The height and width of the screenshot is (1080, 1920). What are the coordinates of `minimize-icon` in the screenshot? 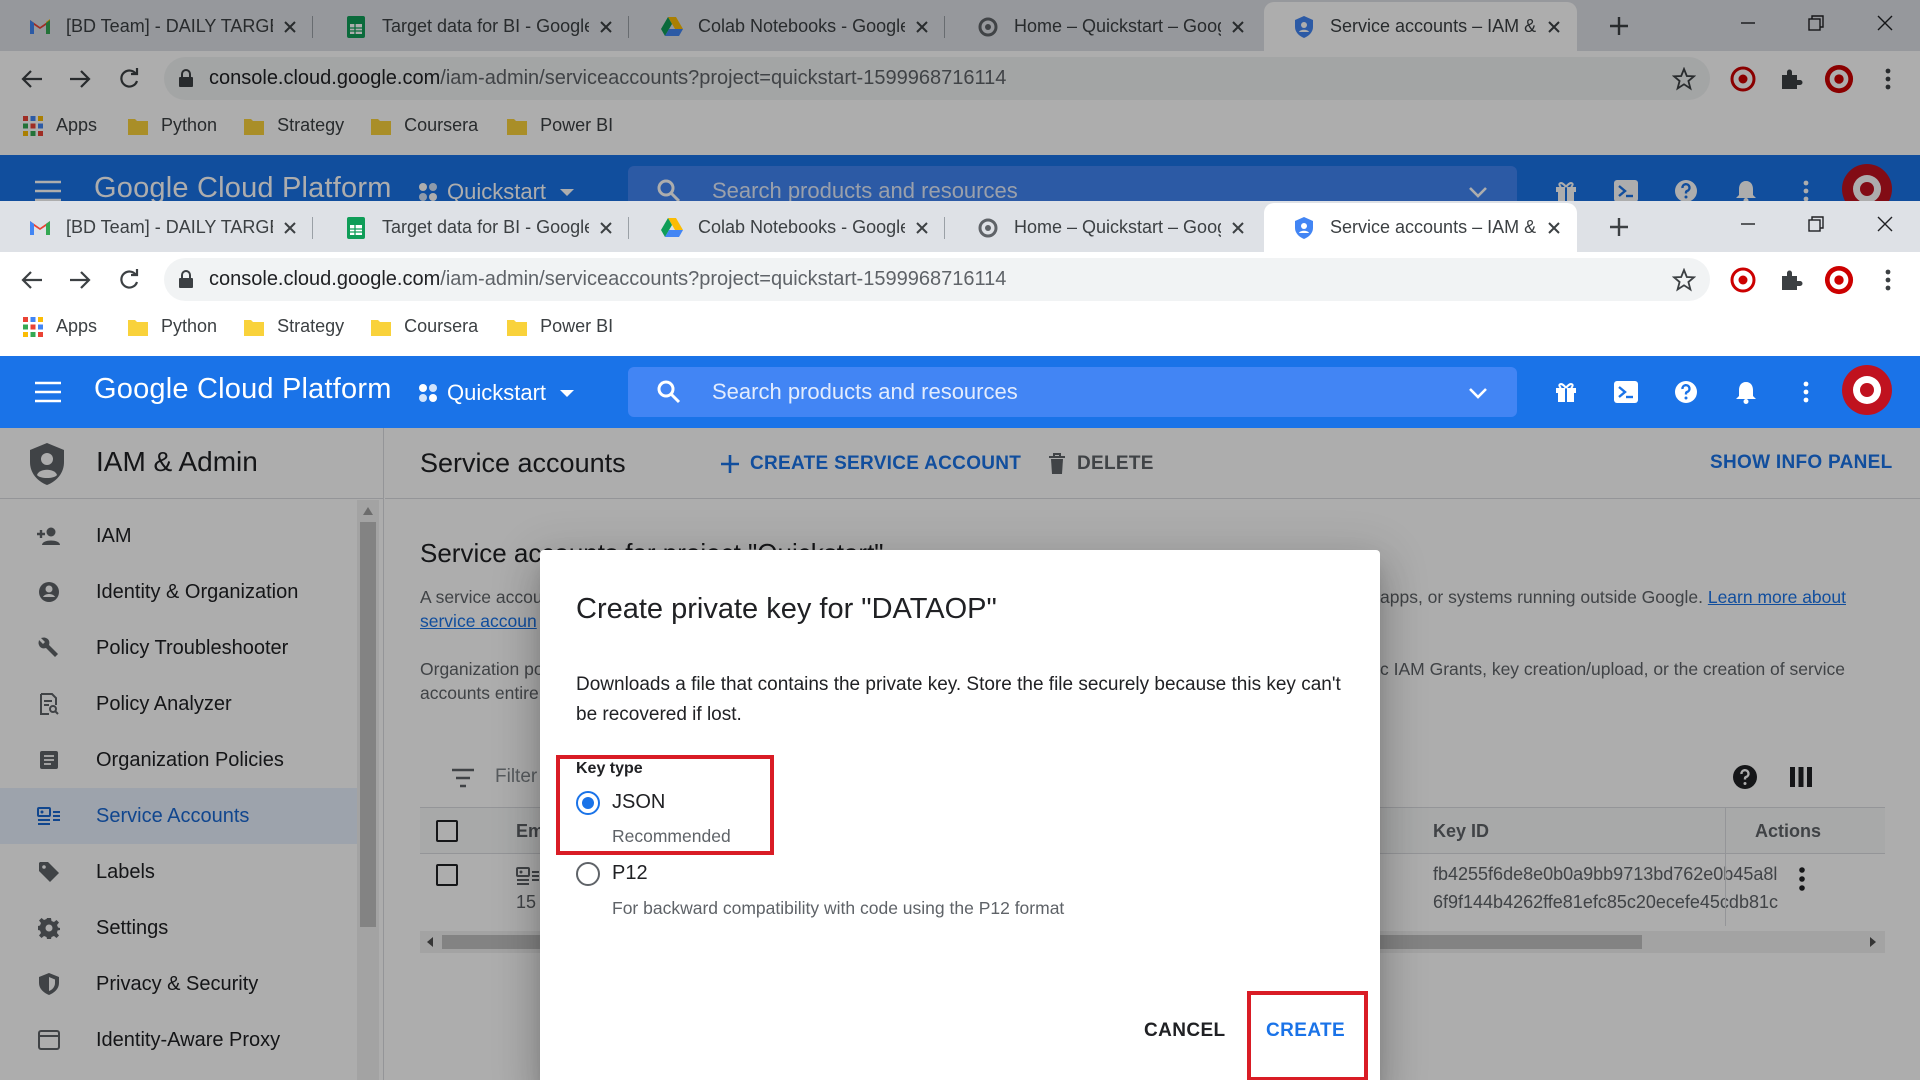 It's located at (1748, 23).